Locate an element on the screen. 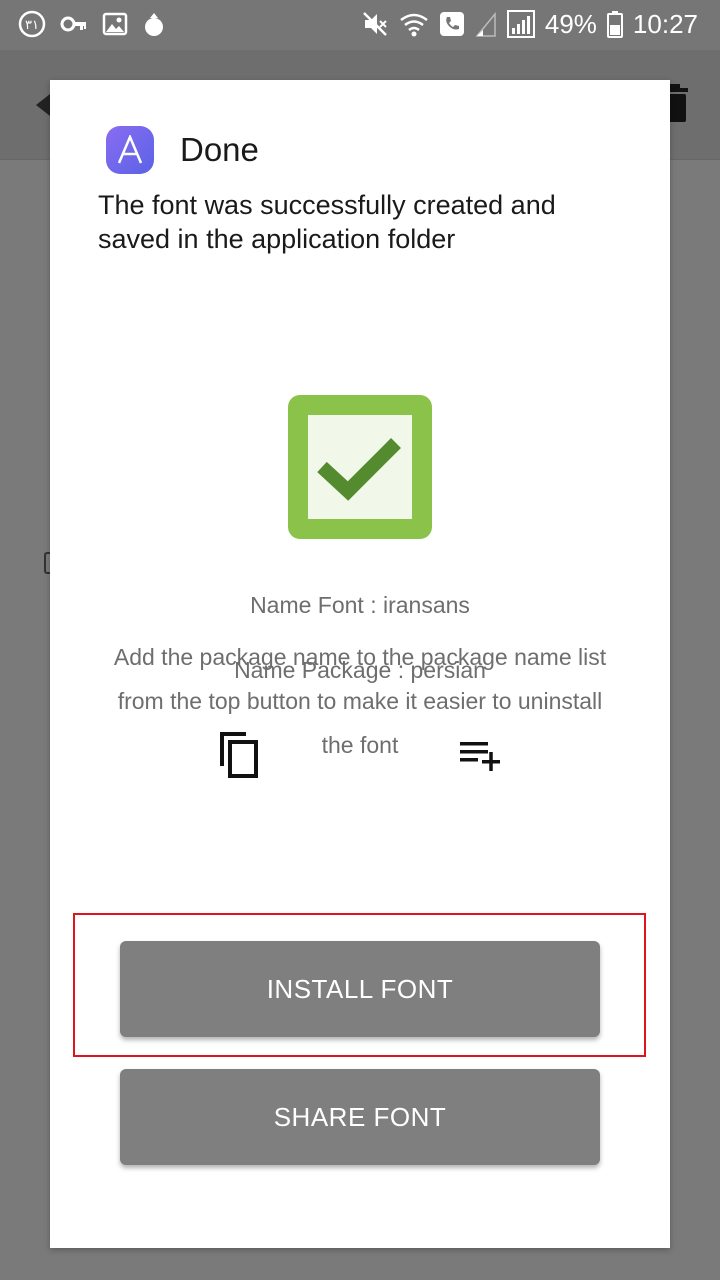  copy-icon is located at coordinates (239, 756).